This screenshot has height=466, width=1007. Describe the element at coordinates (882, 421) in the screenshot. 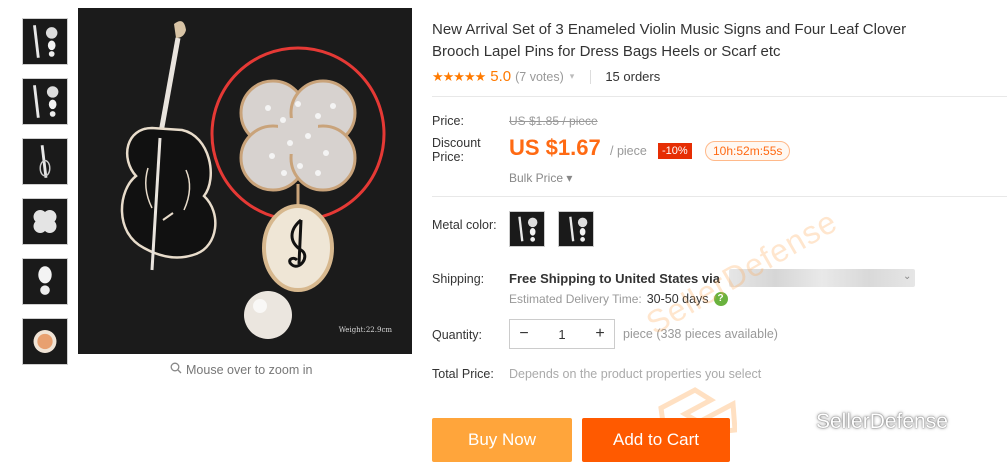

I see `watermark-brand-text: SellerDefense` at that location.